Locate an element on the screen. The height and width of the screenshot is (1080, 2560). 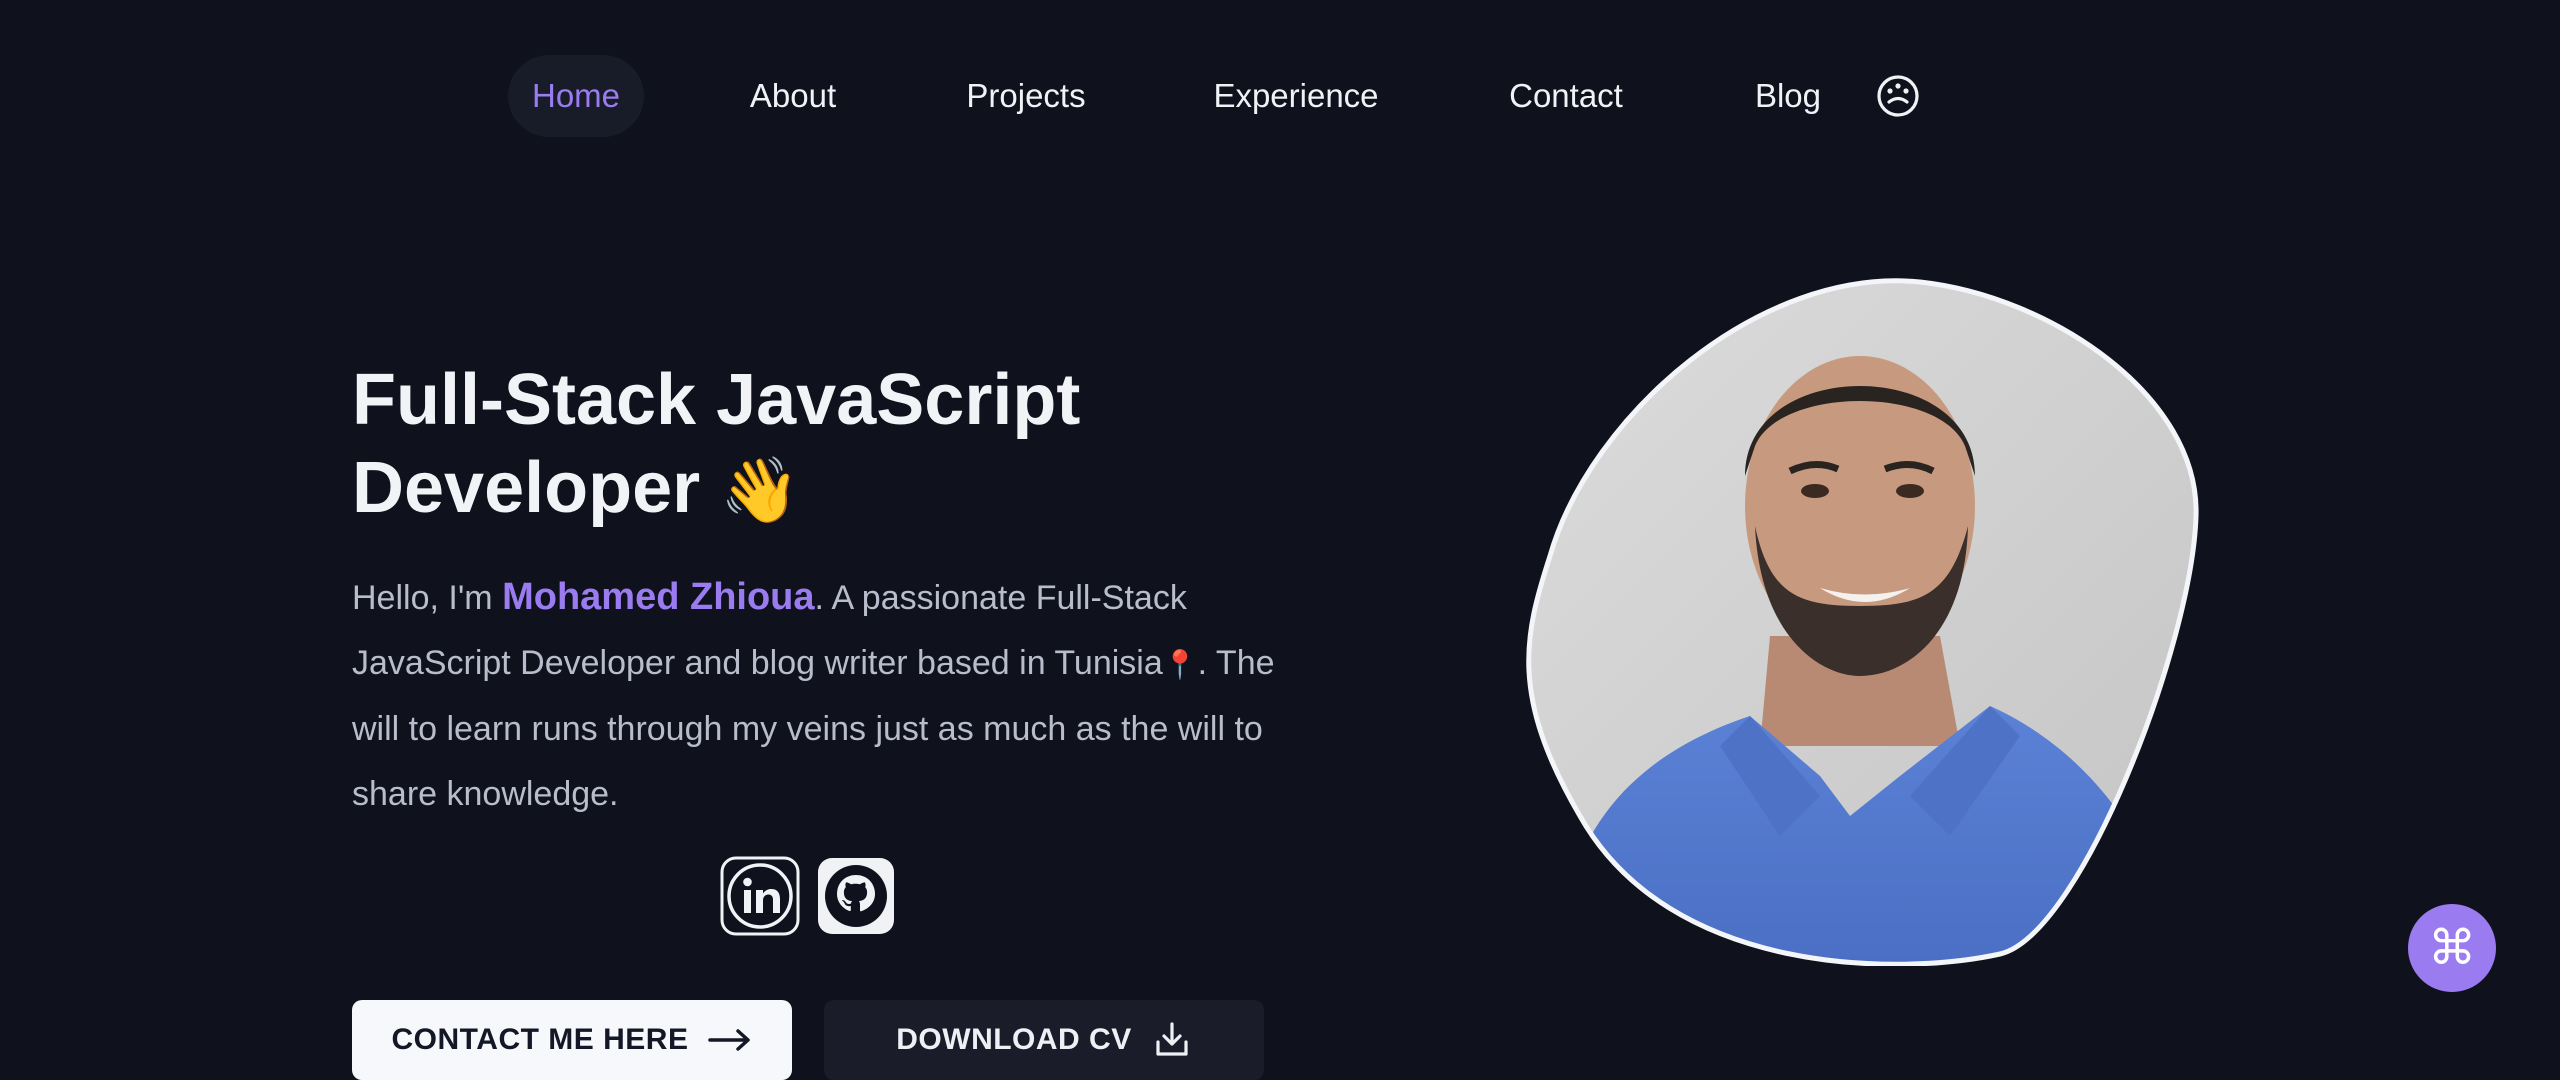
nav-experience: Experience is located at coordinates (1296, 96).